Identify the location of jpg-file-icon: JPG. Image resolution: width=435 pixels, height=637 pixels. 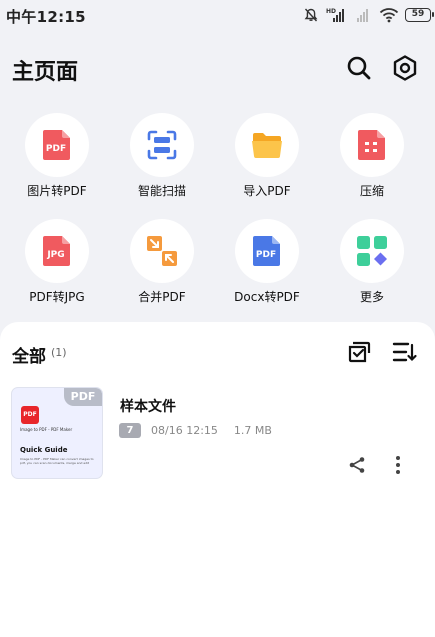
(56, 251).